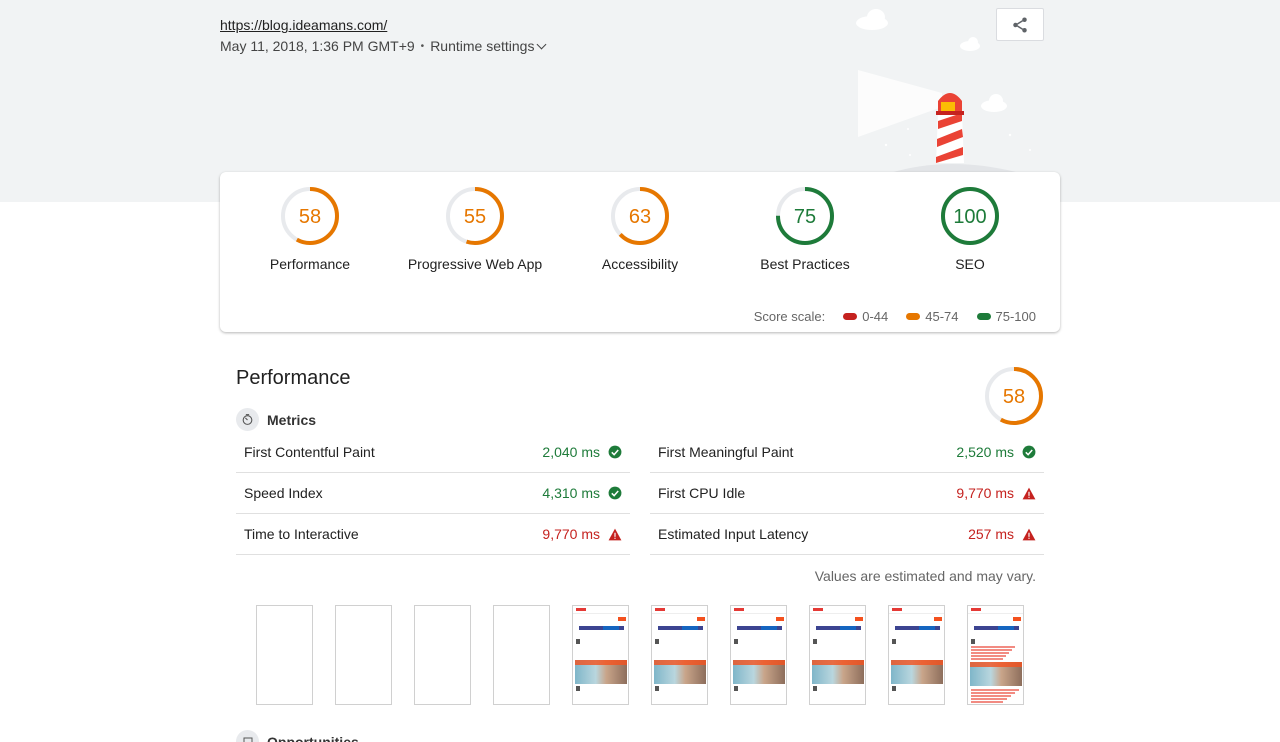 Image resolution: width=1280 pixels, height=742 pixels. What do you see at coordinates (293, 378) in the screenshot?
I see `performance-section-title: Performance` at bounding box center [293, 378].